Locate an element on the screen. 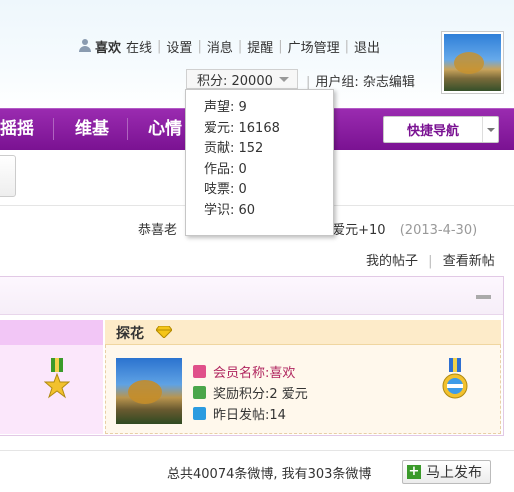 Image resolution: width=514 pixels, height=492 pixels. dropdown-item-works: 作品: 0 is located at coordinates (225, 169).